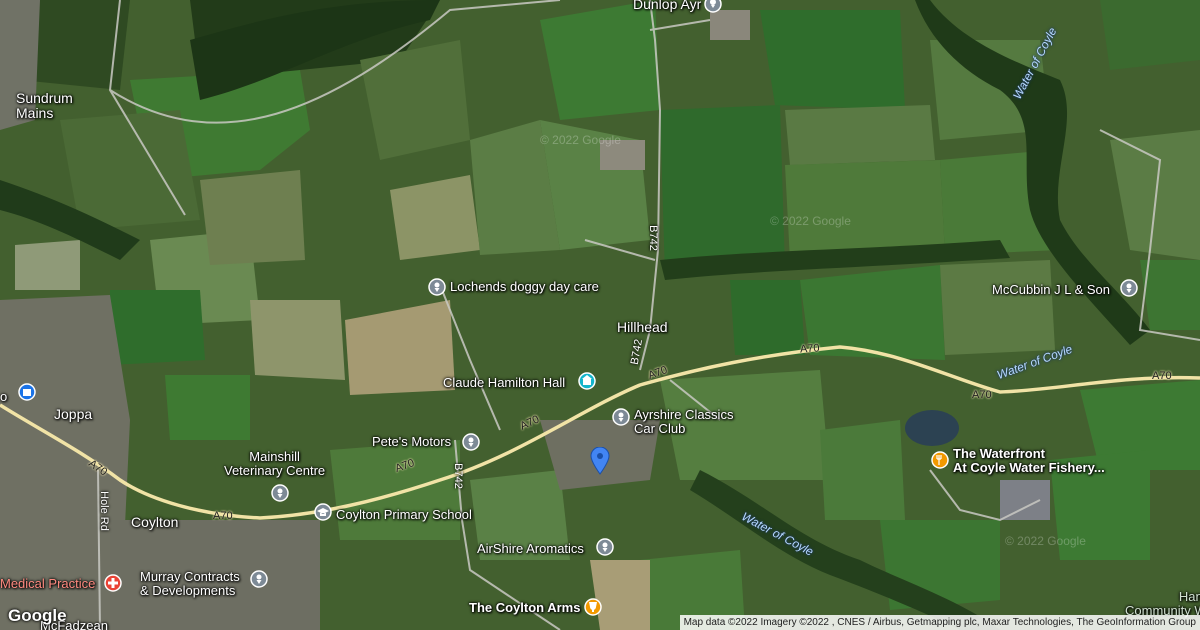 Image resolution: width=1200 pixels, height=630 pixels. What do you see at coordinates (605, 547) in the screenshot?
I see `aromatics-pin-icon` at bounding box center [605, 547].